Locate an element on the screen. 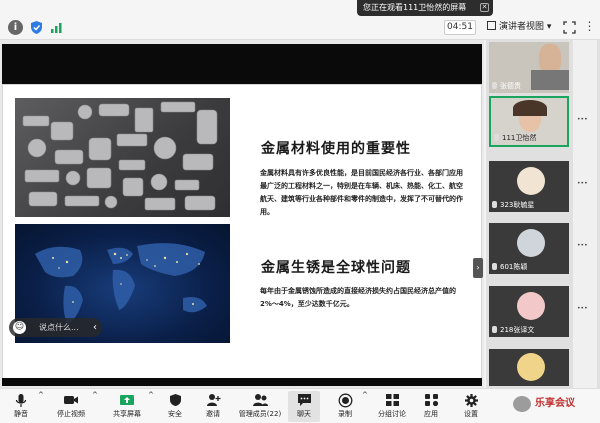  slide-heading-importance: 金属材料使用的重要性 is located at coordinates (336, 149).